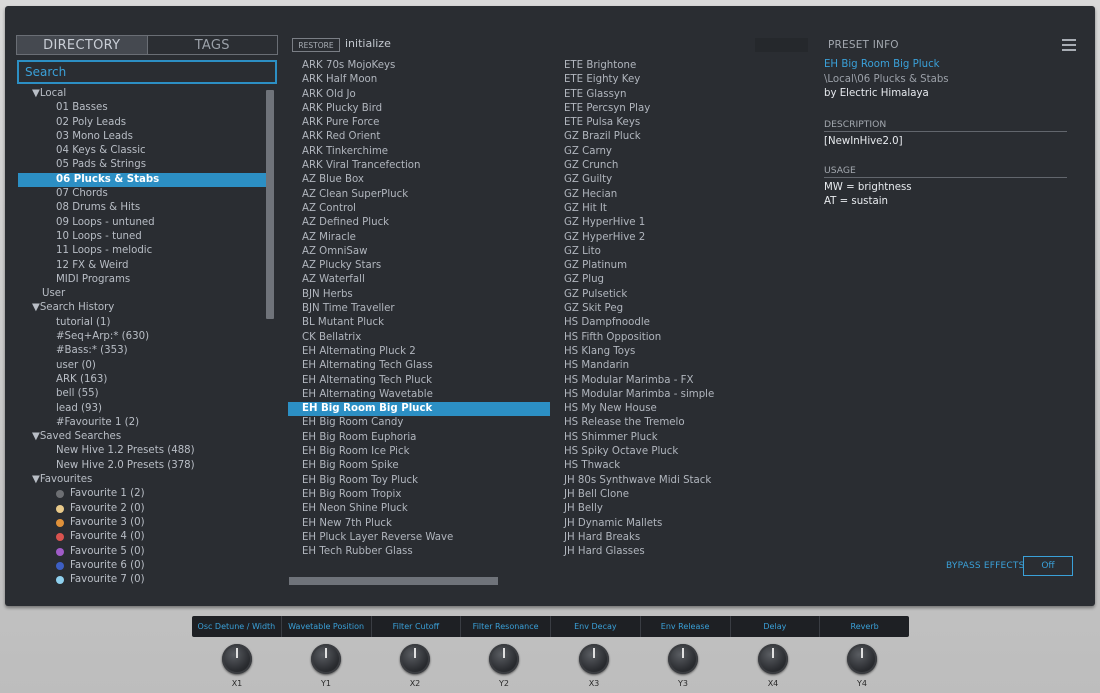 The image size is (1100, 693). What do you see at coordinates (681, 481) in the screenshot?
I see `preset-row: JH 80s Synthwave Midi Stack` at bounding box center [681, 481].